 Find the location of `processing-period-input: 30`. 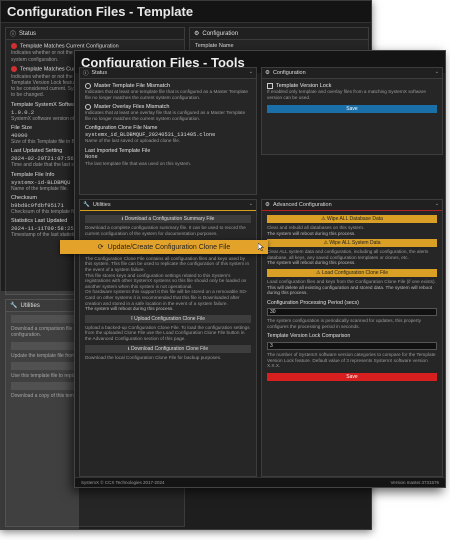

processing-period-input: 30 is located at coordinates (352, 312).